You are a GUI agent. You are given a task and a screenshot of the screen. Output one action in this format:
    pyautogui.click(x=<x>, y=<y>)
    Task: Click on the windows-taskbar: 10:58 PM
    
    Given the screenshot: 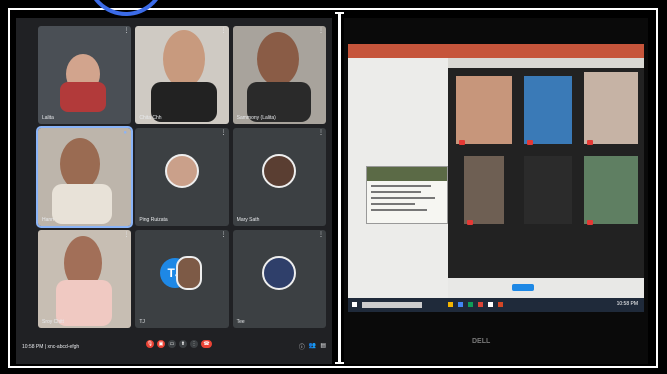 What is the action you would take?
    pyautogui.click(x=496, y=305)
    